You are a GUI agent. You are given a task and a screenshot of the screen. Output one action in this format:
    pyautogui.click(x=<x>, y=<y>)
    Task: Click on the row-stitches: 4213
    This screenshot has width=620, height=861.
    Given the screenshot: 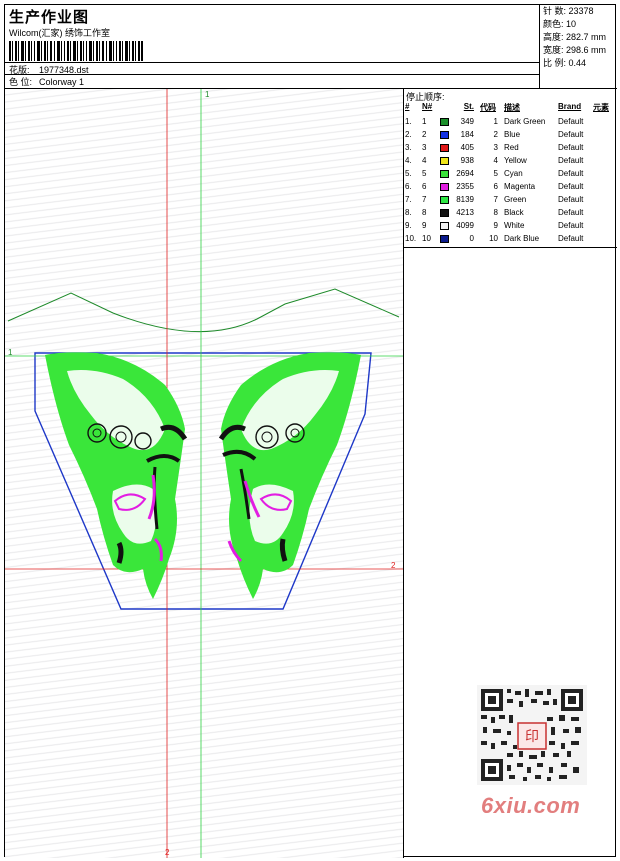 What is the action you would take?
    pyautogui.click(x=465, y=212)
    